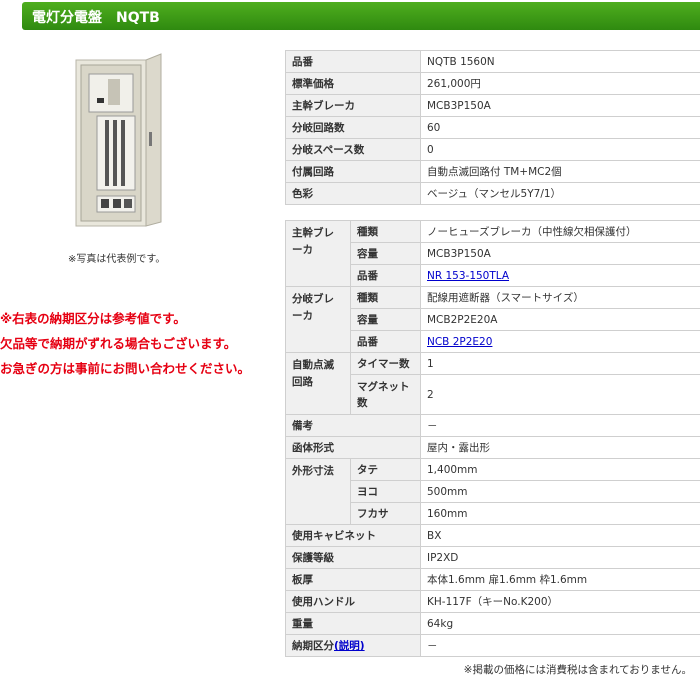 This screenshot has width=700, height=692. What do you see at coordinates (353, 425) in the screenshot?
I see `row-label: 備考` at bounding box center [353, 425].